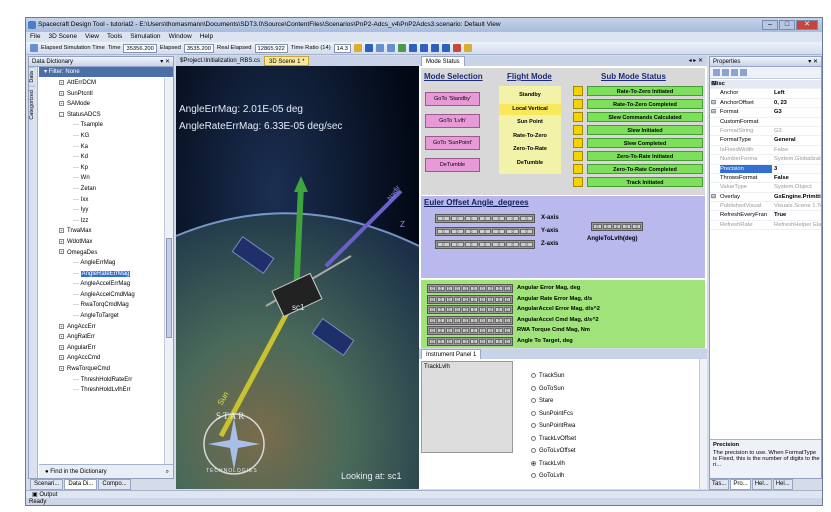  What do you see at coordinates (34, 48) in the screenshot?
I see `clock-icon` at bounding box center [34, 48].